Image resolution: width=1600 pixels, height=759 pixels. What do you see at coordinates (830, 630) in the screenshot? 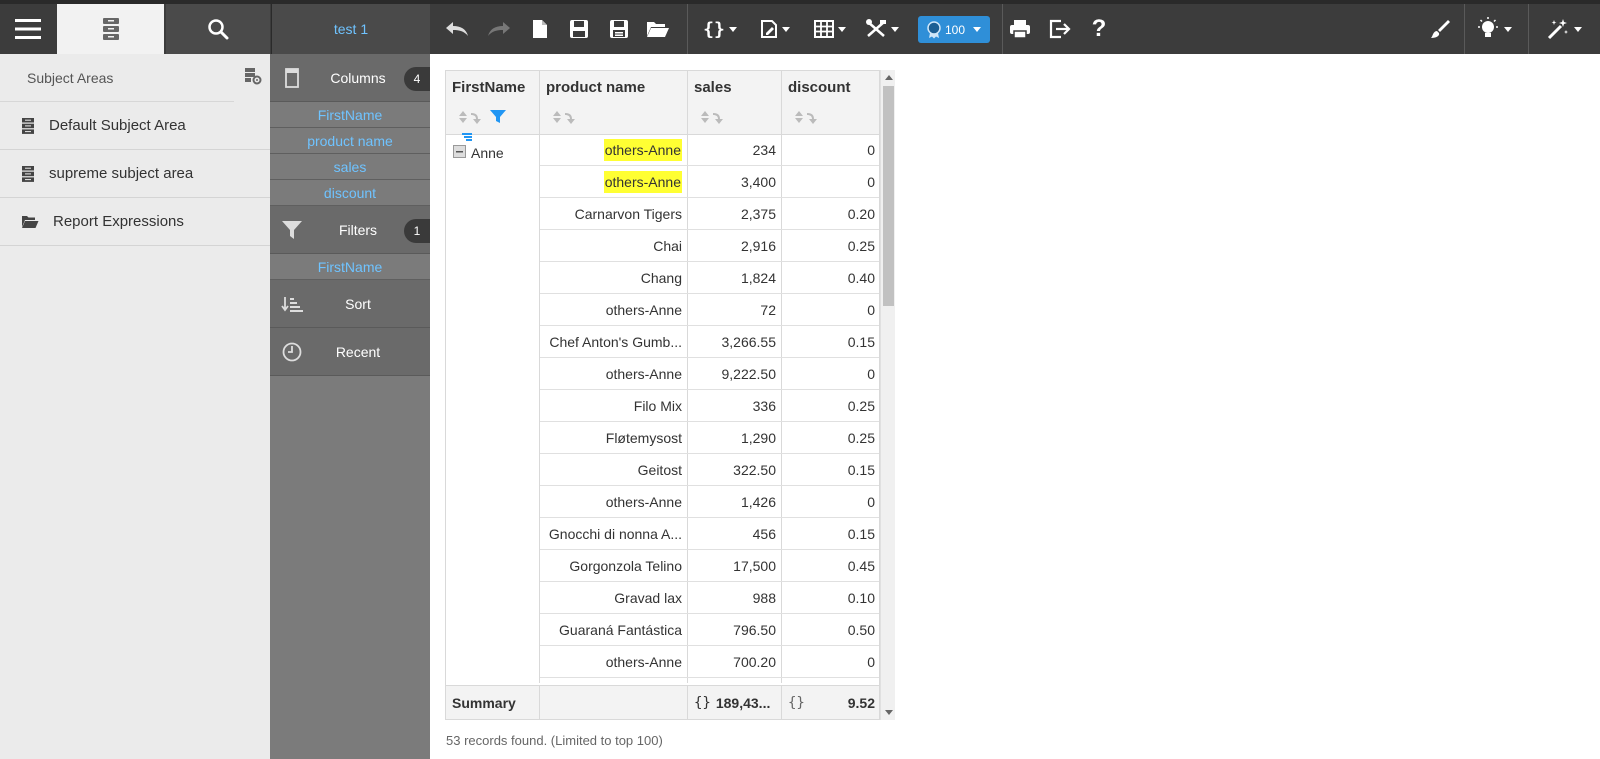
I see `discount-cell: 0.50` at bounding box center [830, 630].